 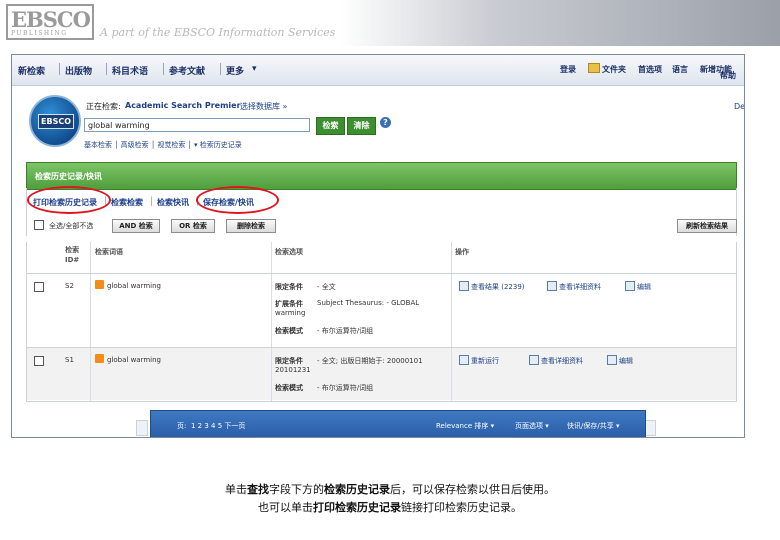 What do you see at coordinates (31, 70) in the screenshot?
I see `nav-new-search: 新检索` at bounding box center [31, 70].